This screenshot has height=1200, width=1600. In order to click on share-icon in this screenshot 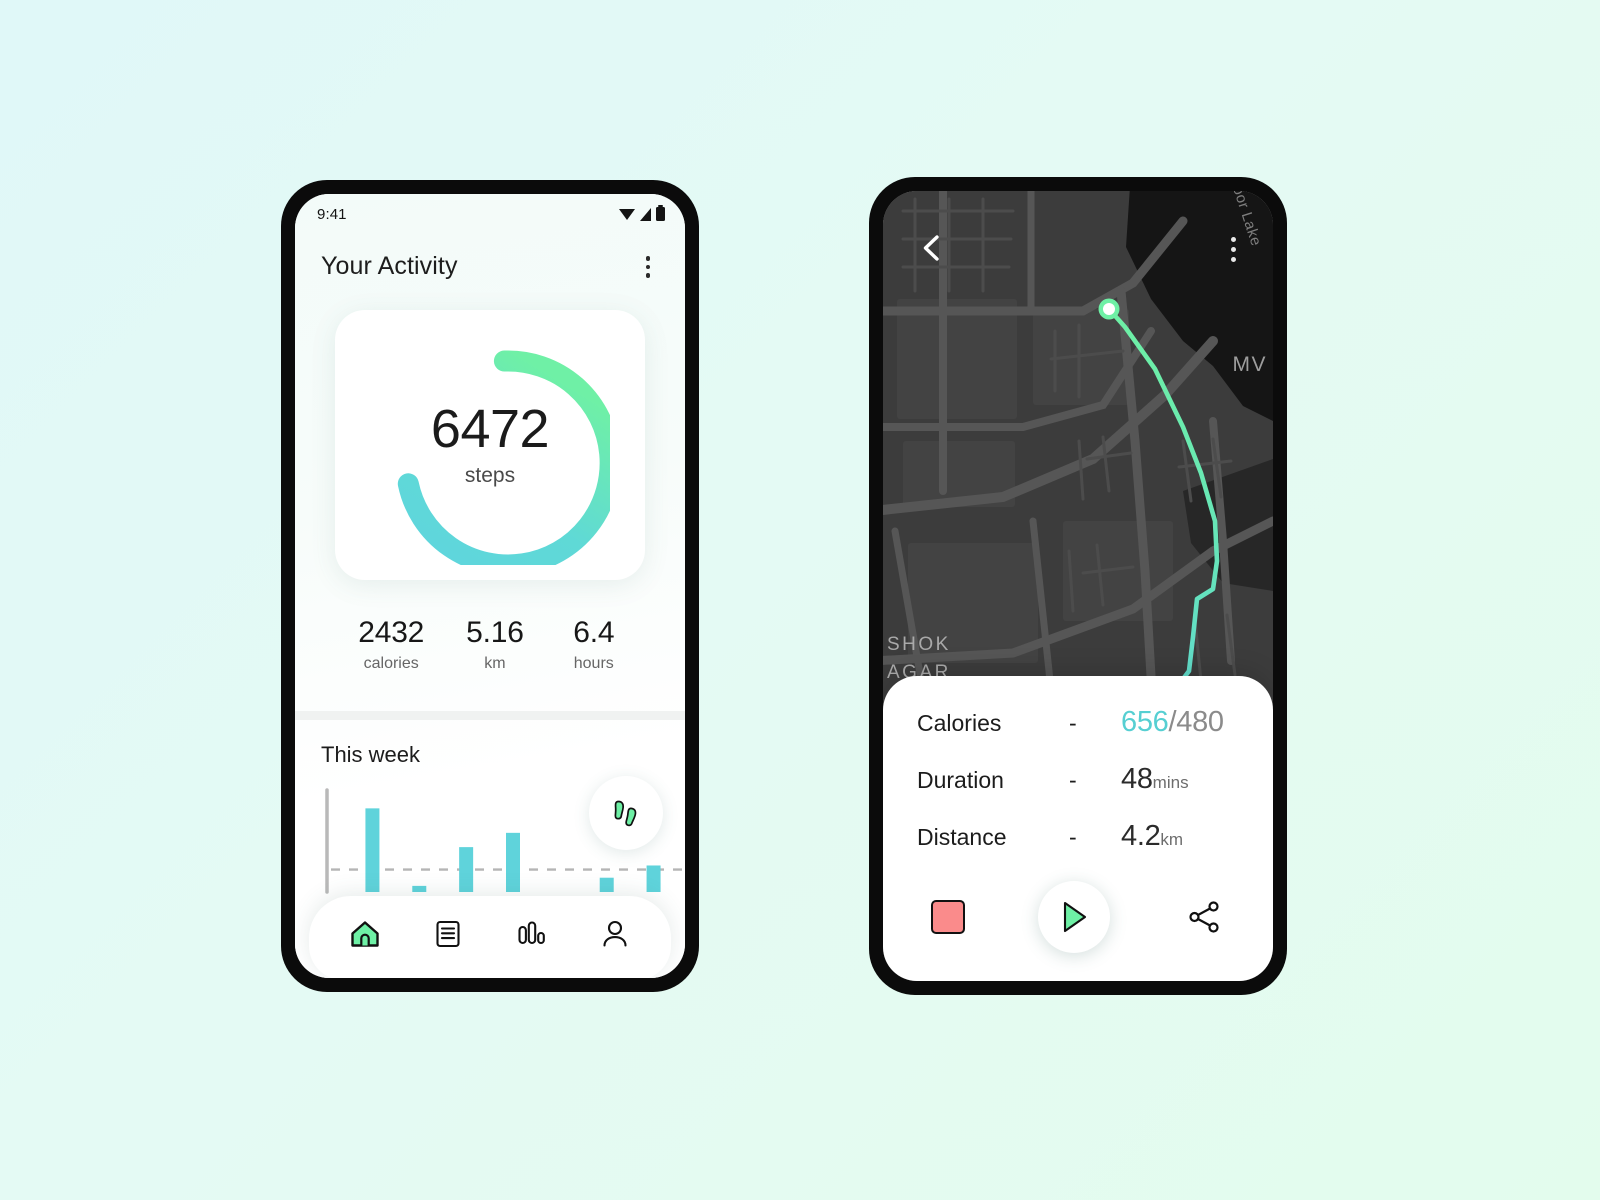, I will do `click(1204, 917)`.